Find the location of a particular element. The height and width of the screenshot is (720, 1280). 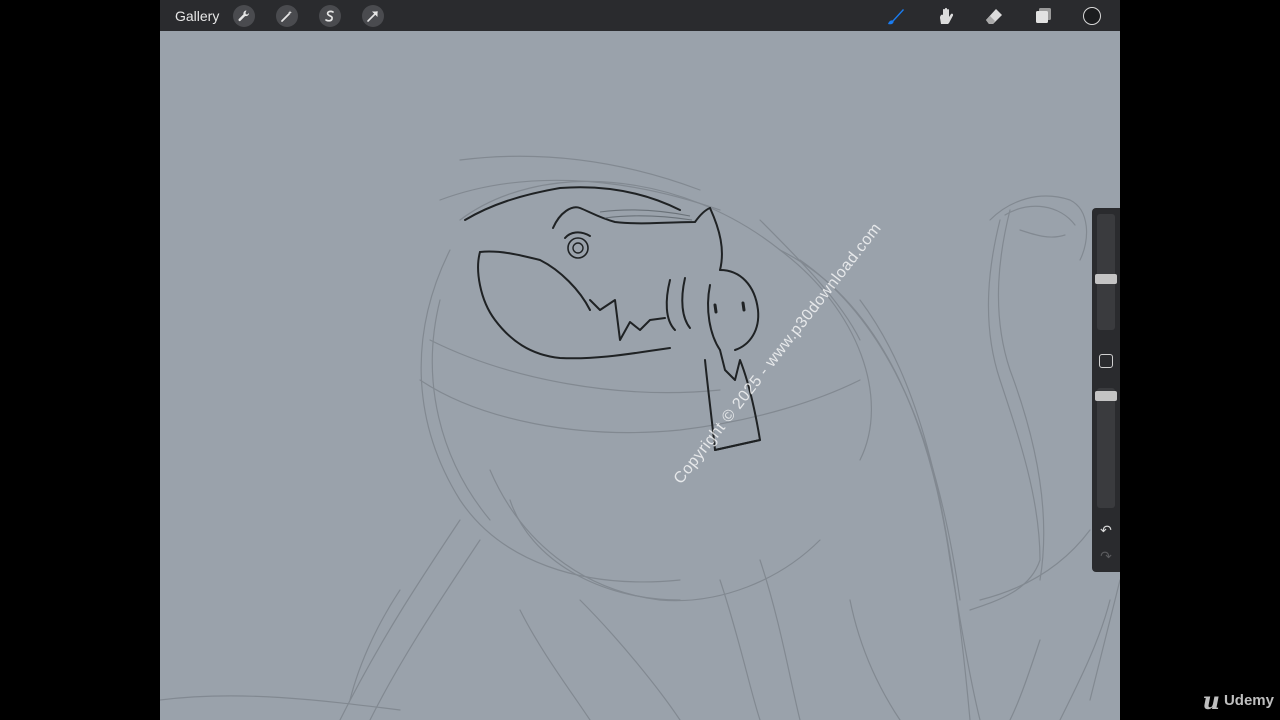

gallery-button: Gallery is located at coordinates (197, 16).